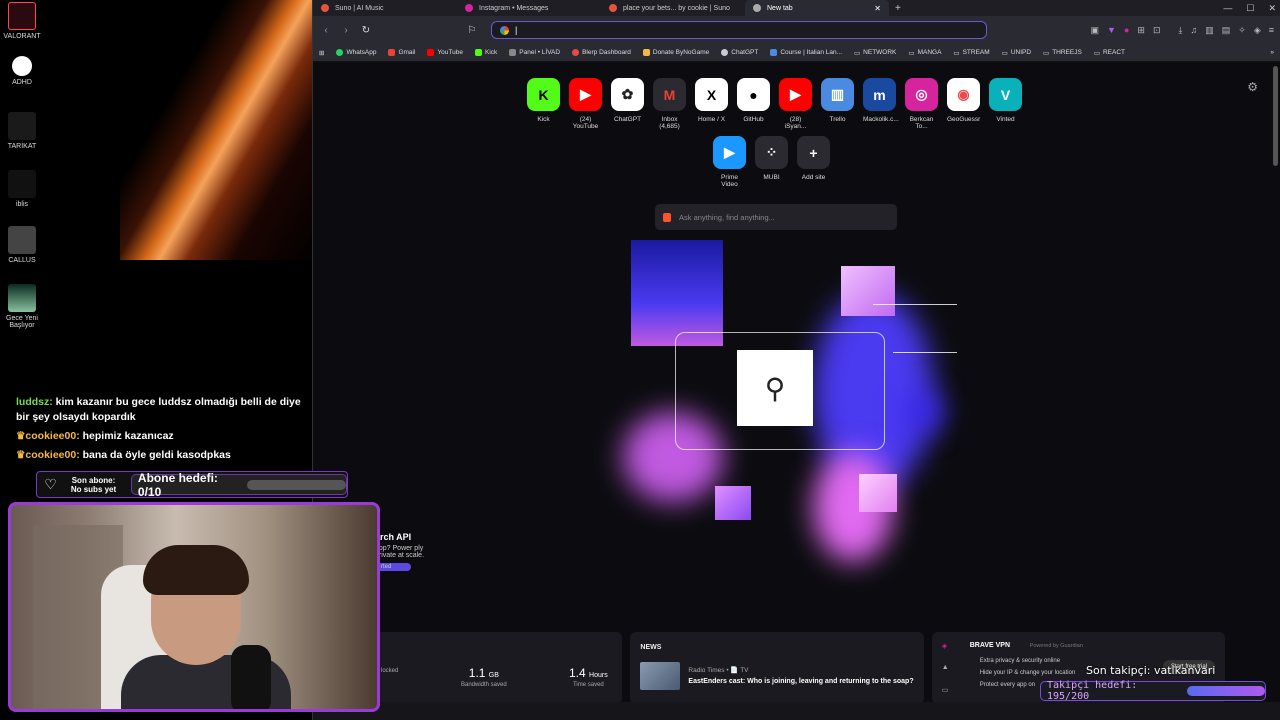  Describe the element at coordinates (1272, 8) in the screenshot. I see `close-icon: ✕` at that location.